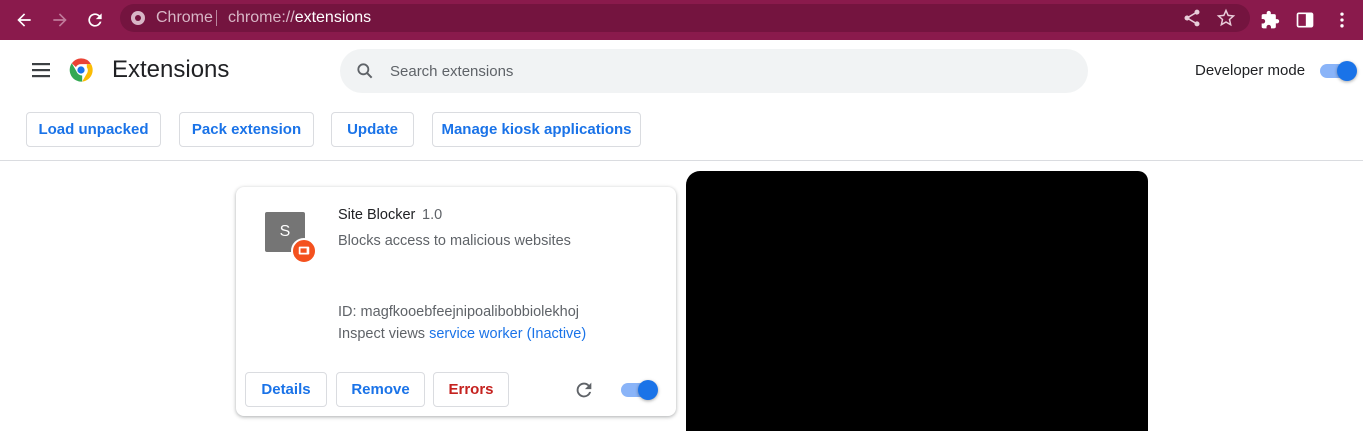  What do you see at coordinates (333, 17) in the screenshot?
I see `url-path: extensions` at bounding box center [333, 17].